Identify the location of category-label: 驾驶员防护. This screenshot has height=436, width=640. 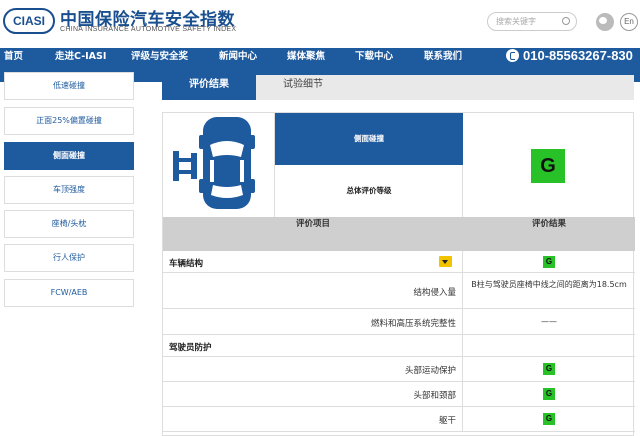
(190, 348).